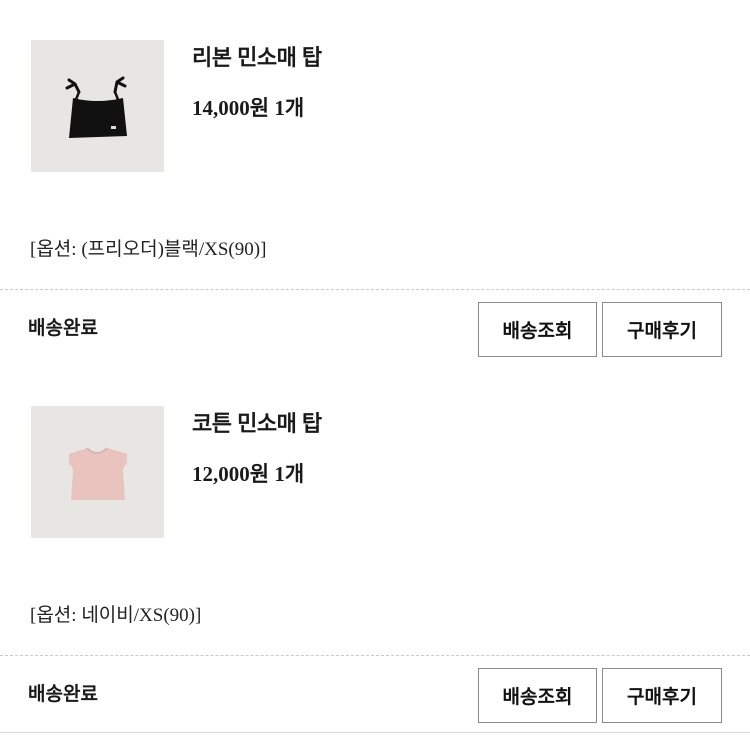 The height and width of the screenshot is (755, 750). I want to click on ribbon-top-image, so click(97, 106).